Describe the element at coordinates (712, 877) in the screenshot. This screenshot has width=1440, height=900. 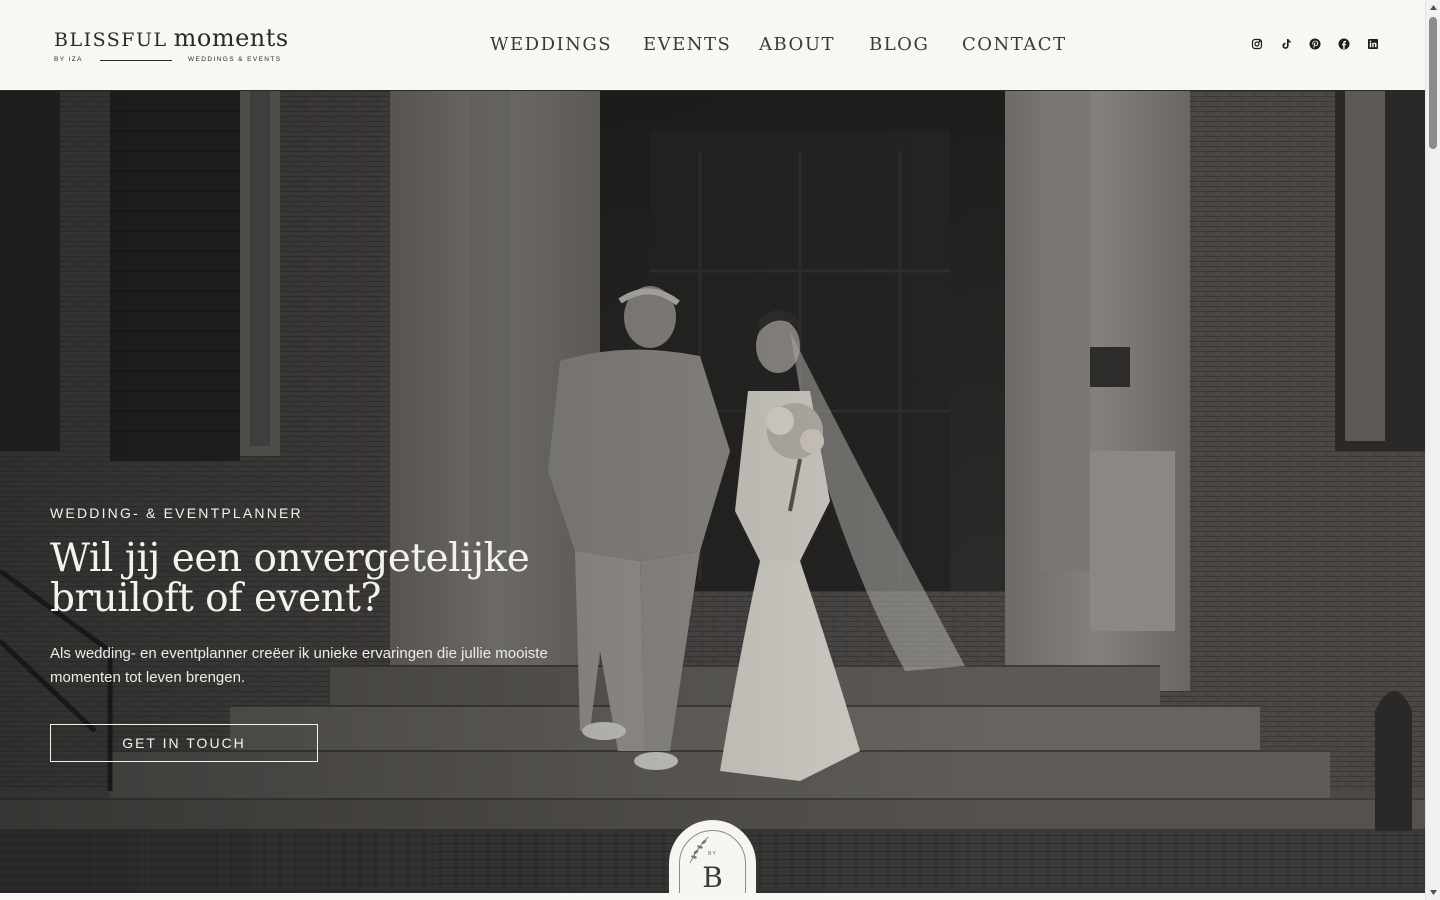
I see `badge-letter: B` at that location.